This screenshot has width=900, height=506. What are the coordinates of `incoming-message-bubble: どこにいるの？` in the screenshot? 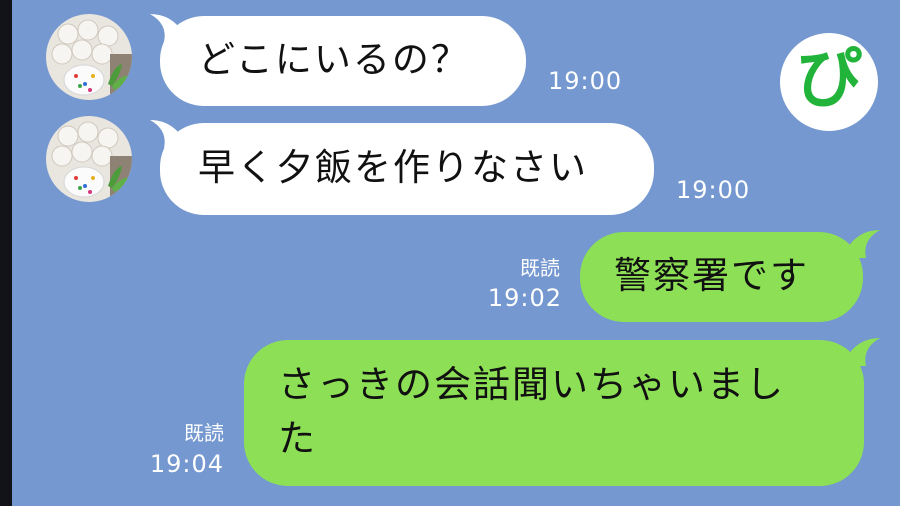 It's located at (343, 61).